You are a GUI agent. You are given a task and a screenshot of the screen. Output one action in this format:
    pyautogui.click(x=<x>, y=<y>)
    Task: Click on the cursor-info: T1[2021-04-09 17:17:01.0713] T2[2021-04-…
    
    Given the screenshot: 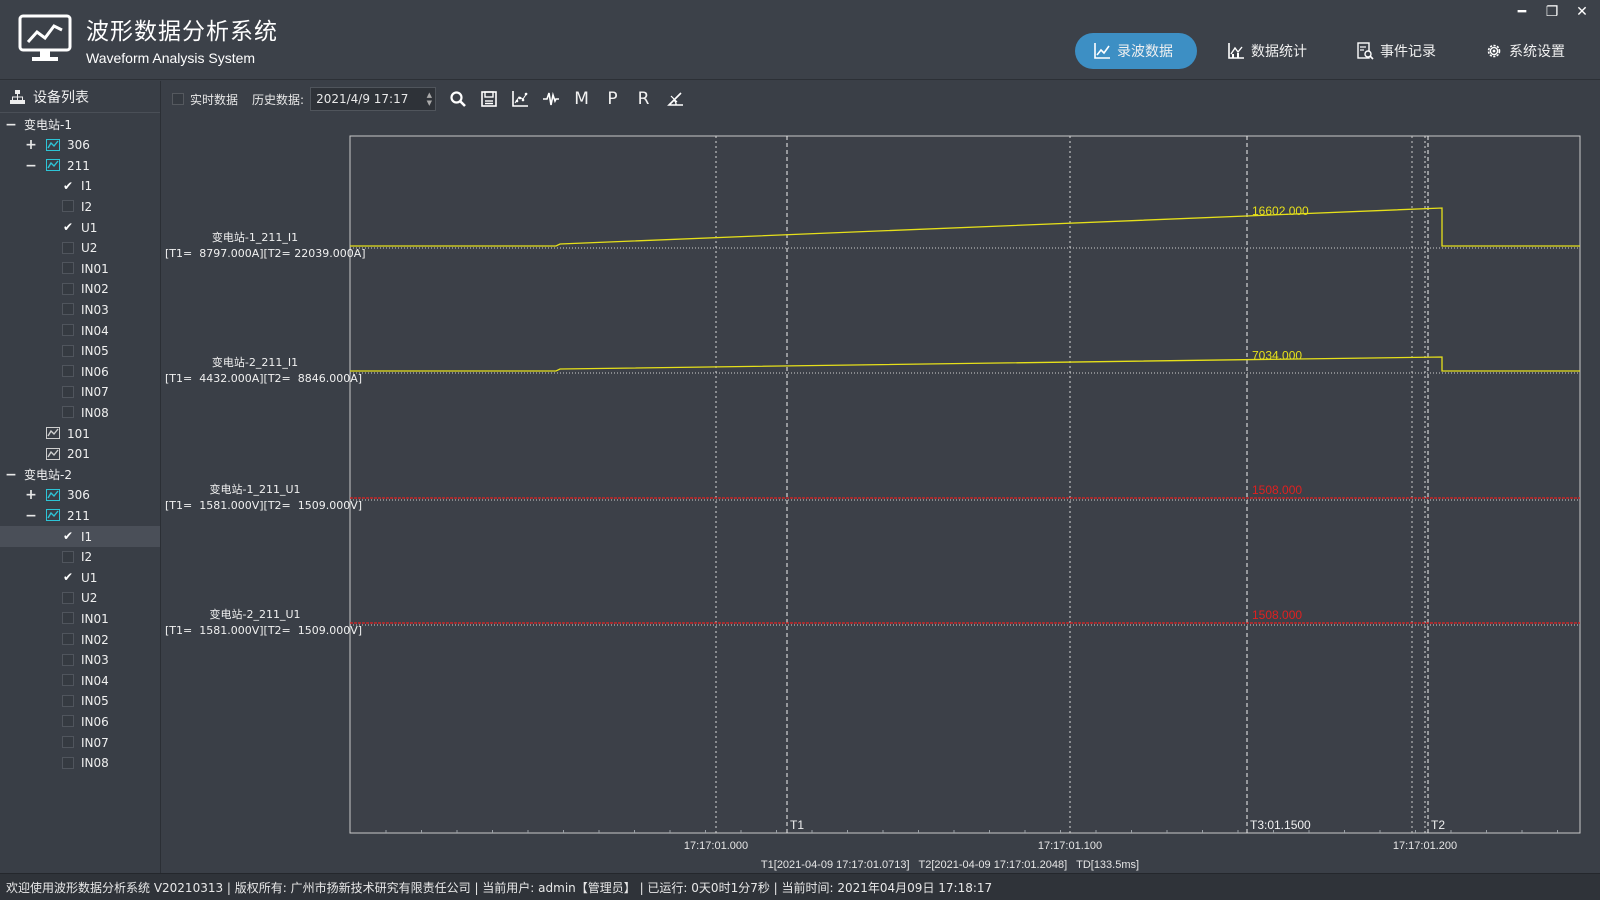 What is the action you would take?
    pyautogui.click(x=950, y=865)
    